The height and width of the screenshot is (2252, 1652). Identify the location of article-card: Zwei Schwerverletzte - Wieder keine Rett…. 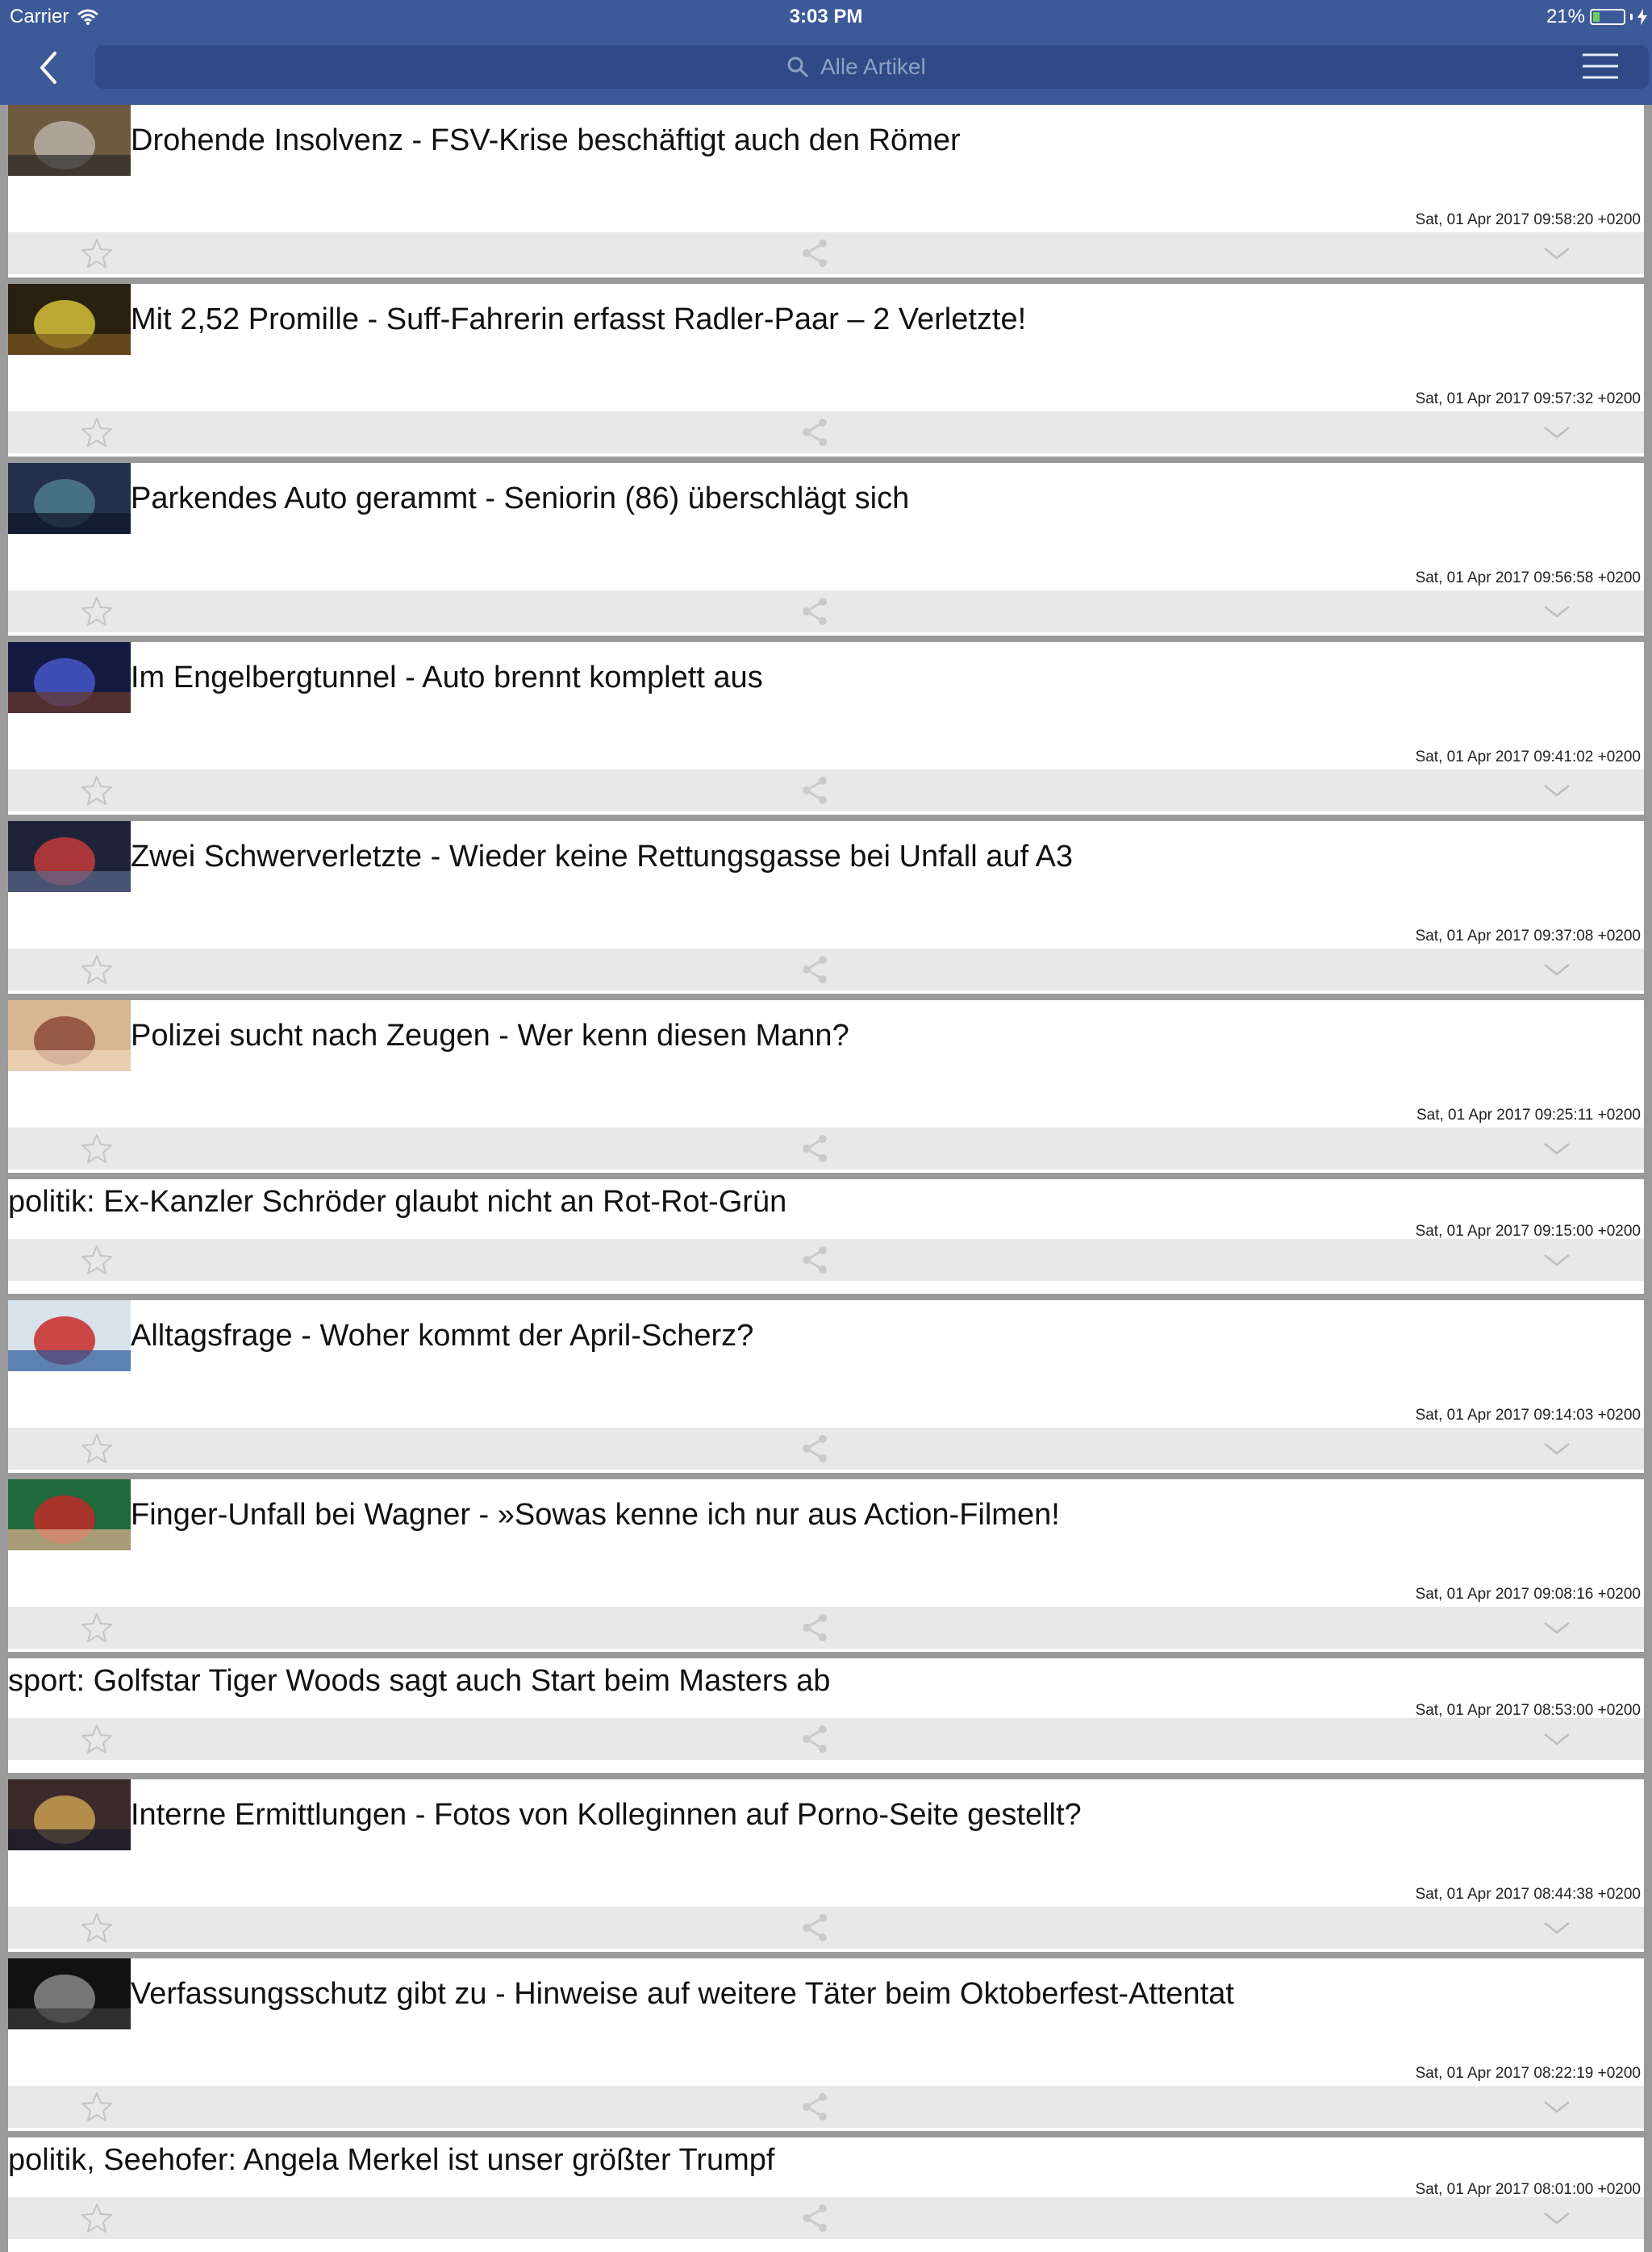
(826, 908).